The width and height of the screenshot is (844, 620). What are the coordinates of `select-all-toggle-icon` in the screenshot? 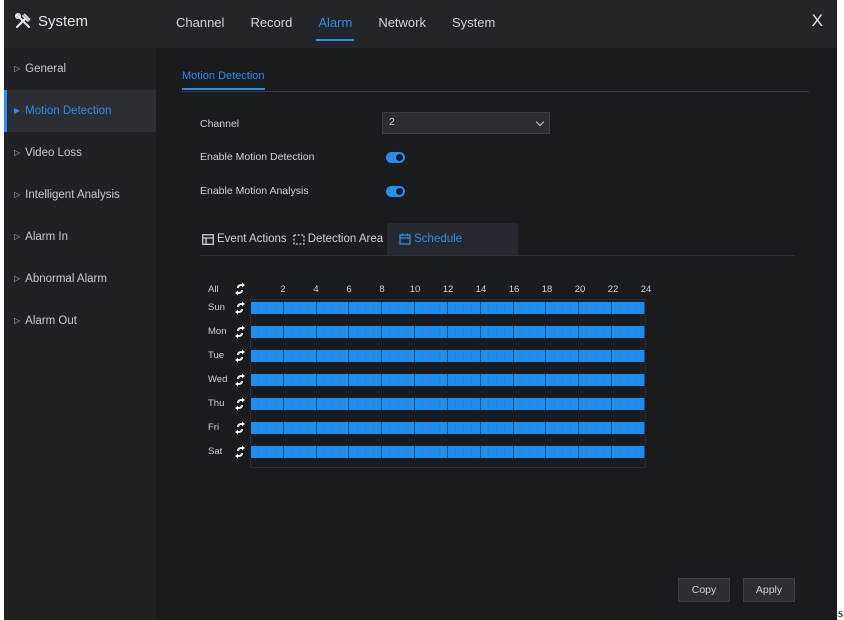 It's located at (240, 289).